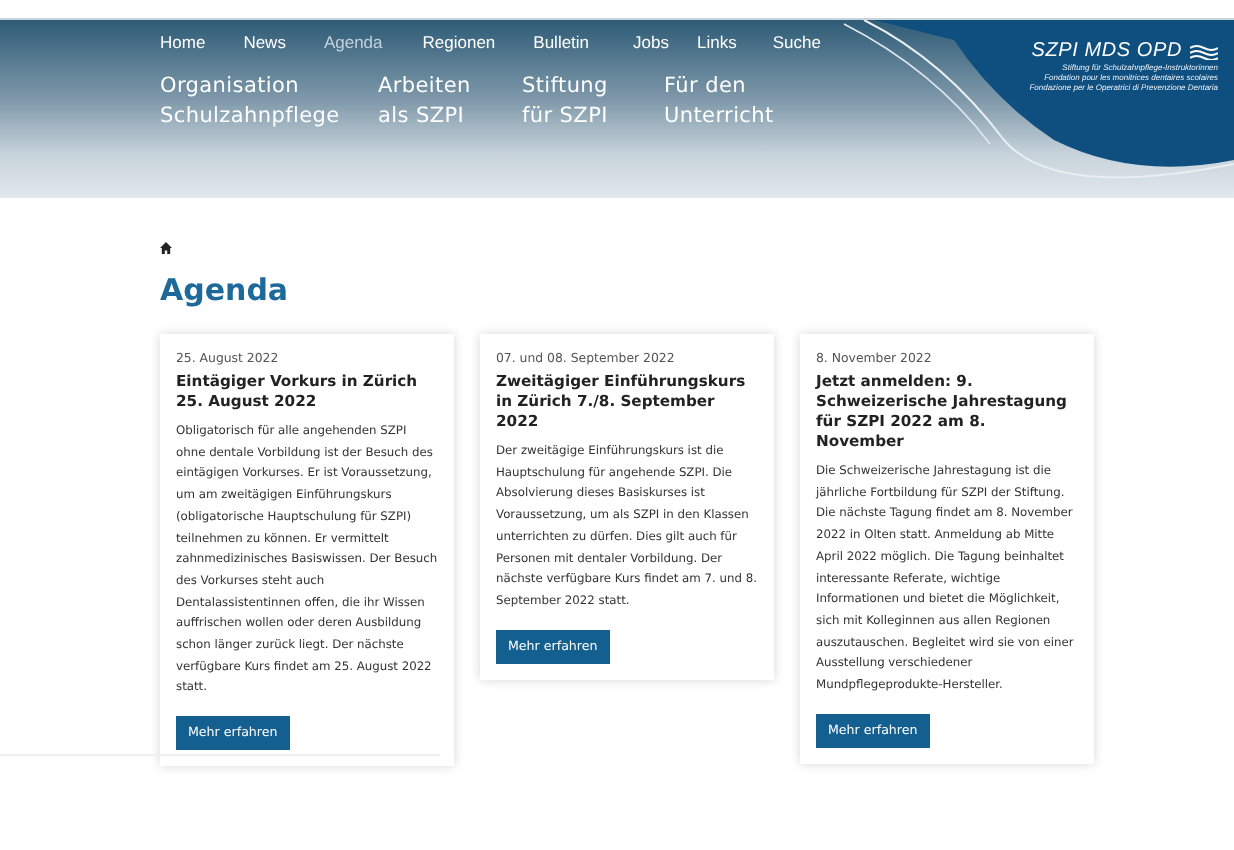 Image resolution: width=1234 pixels, height=850 pixels. I want to click on menu-link: Organisation Schulzahnpflege, so click(269, 102).